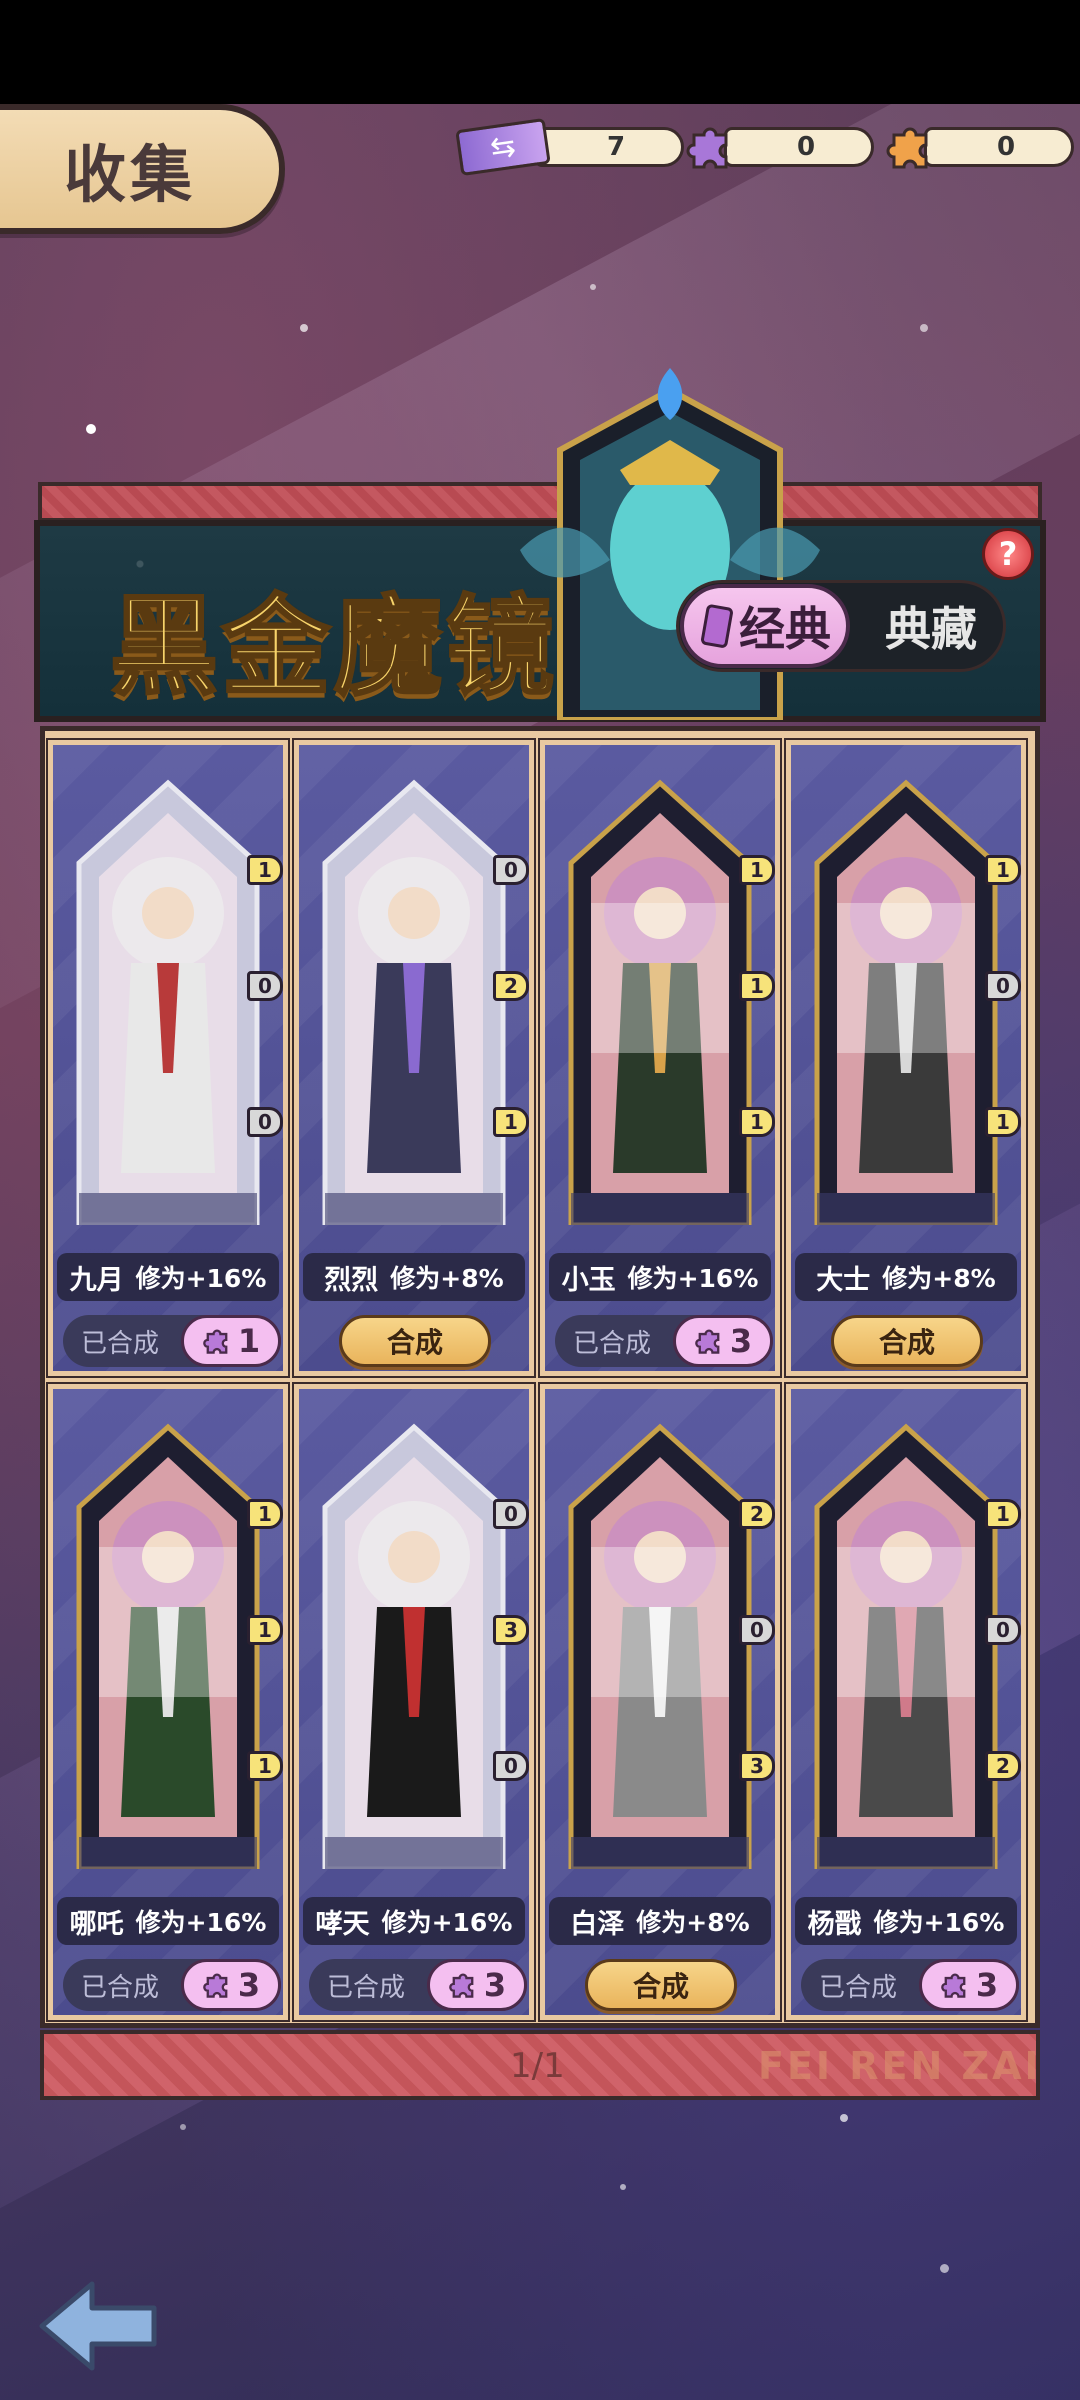 The height and width of the screenshot is (2400, 1080). What do you see at coordinates (597, 1924) in the screenshot?
I see `character-name: 白泽` at bounding box center [597, 1924].